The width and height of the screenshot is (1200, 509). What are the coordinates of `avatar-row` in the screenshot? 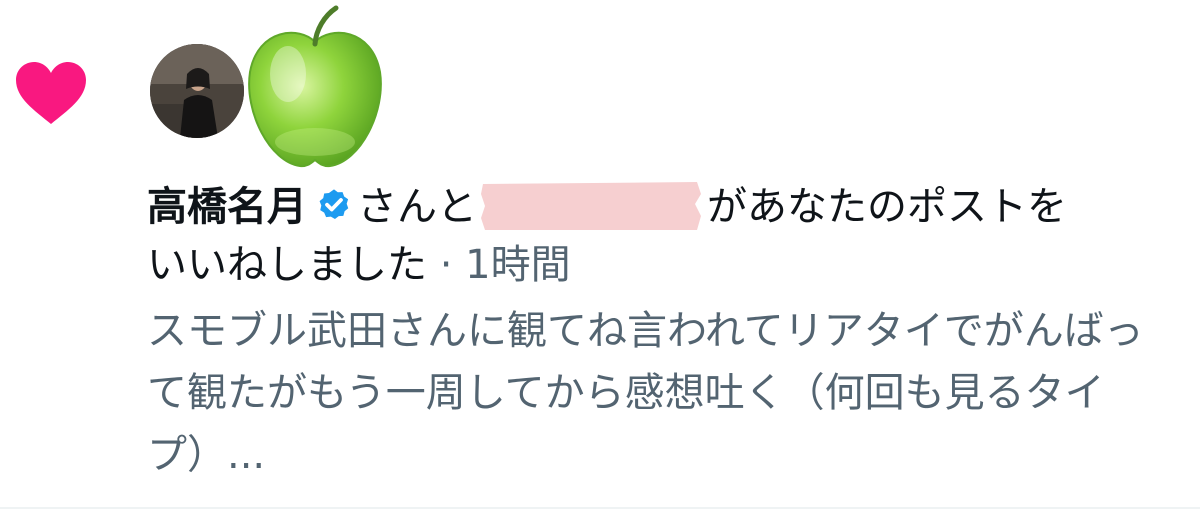 It's located at (280, 87).